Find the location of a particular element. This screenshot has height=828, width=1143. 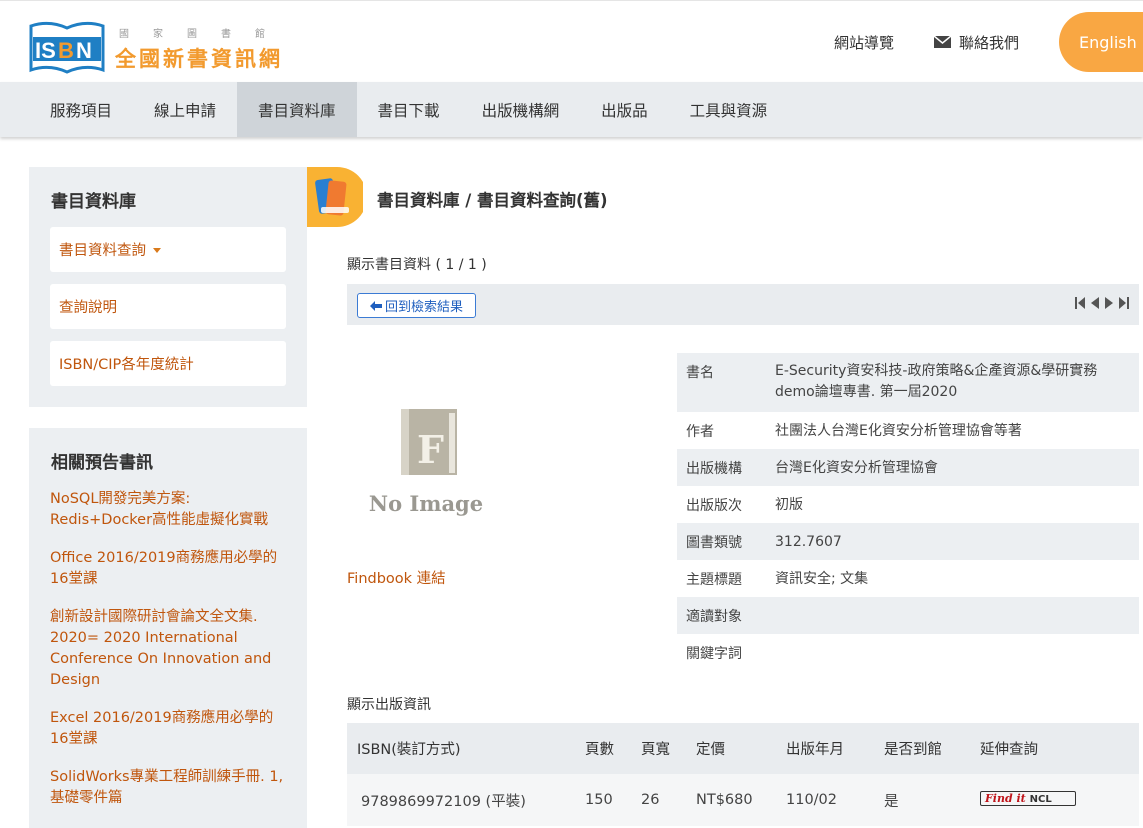

findbook-link: Findbook 連結 is located at coordinates (396, 577).